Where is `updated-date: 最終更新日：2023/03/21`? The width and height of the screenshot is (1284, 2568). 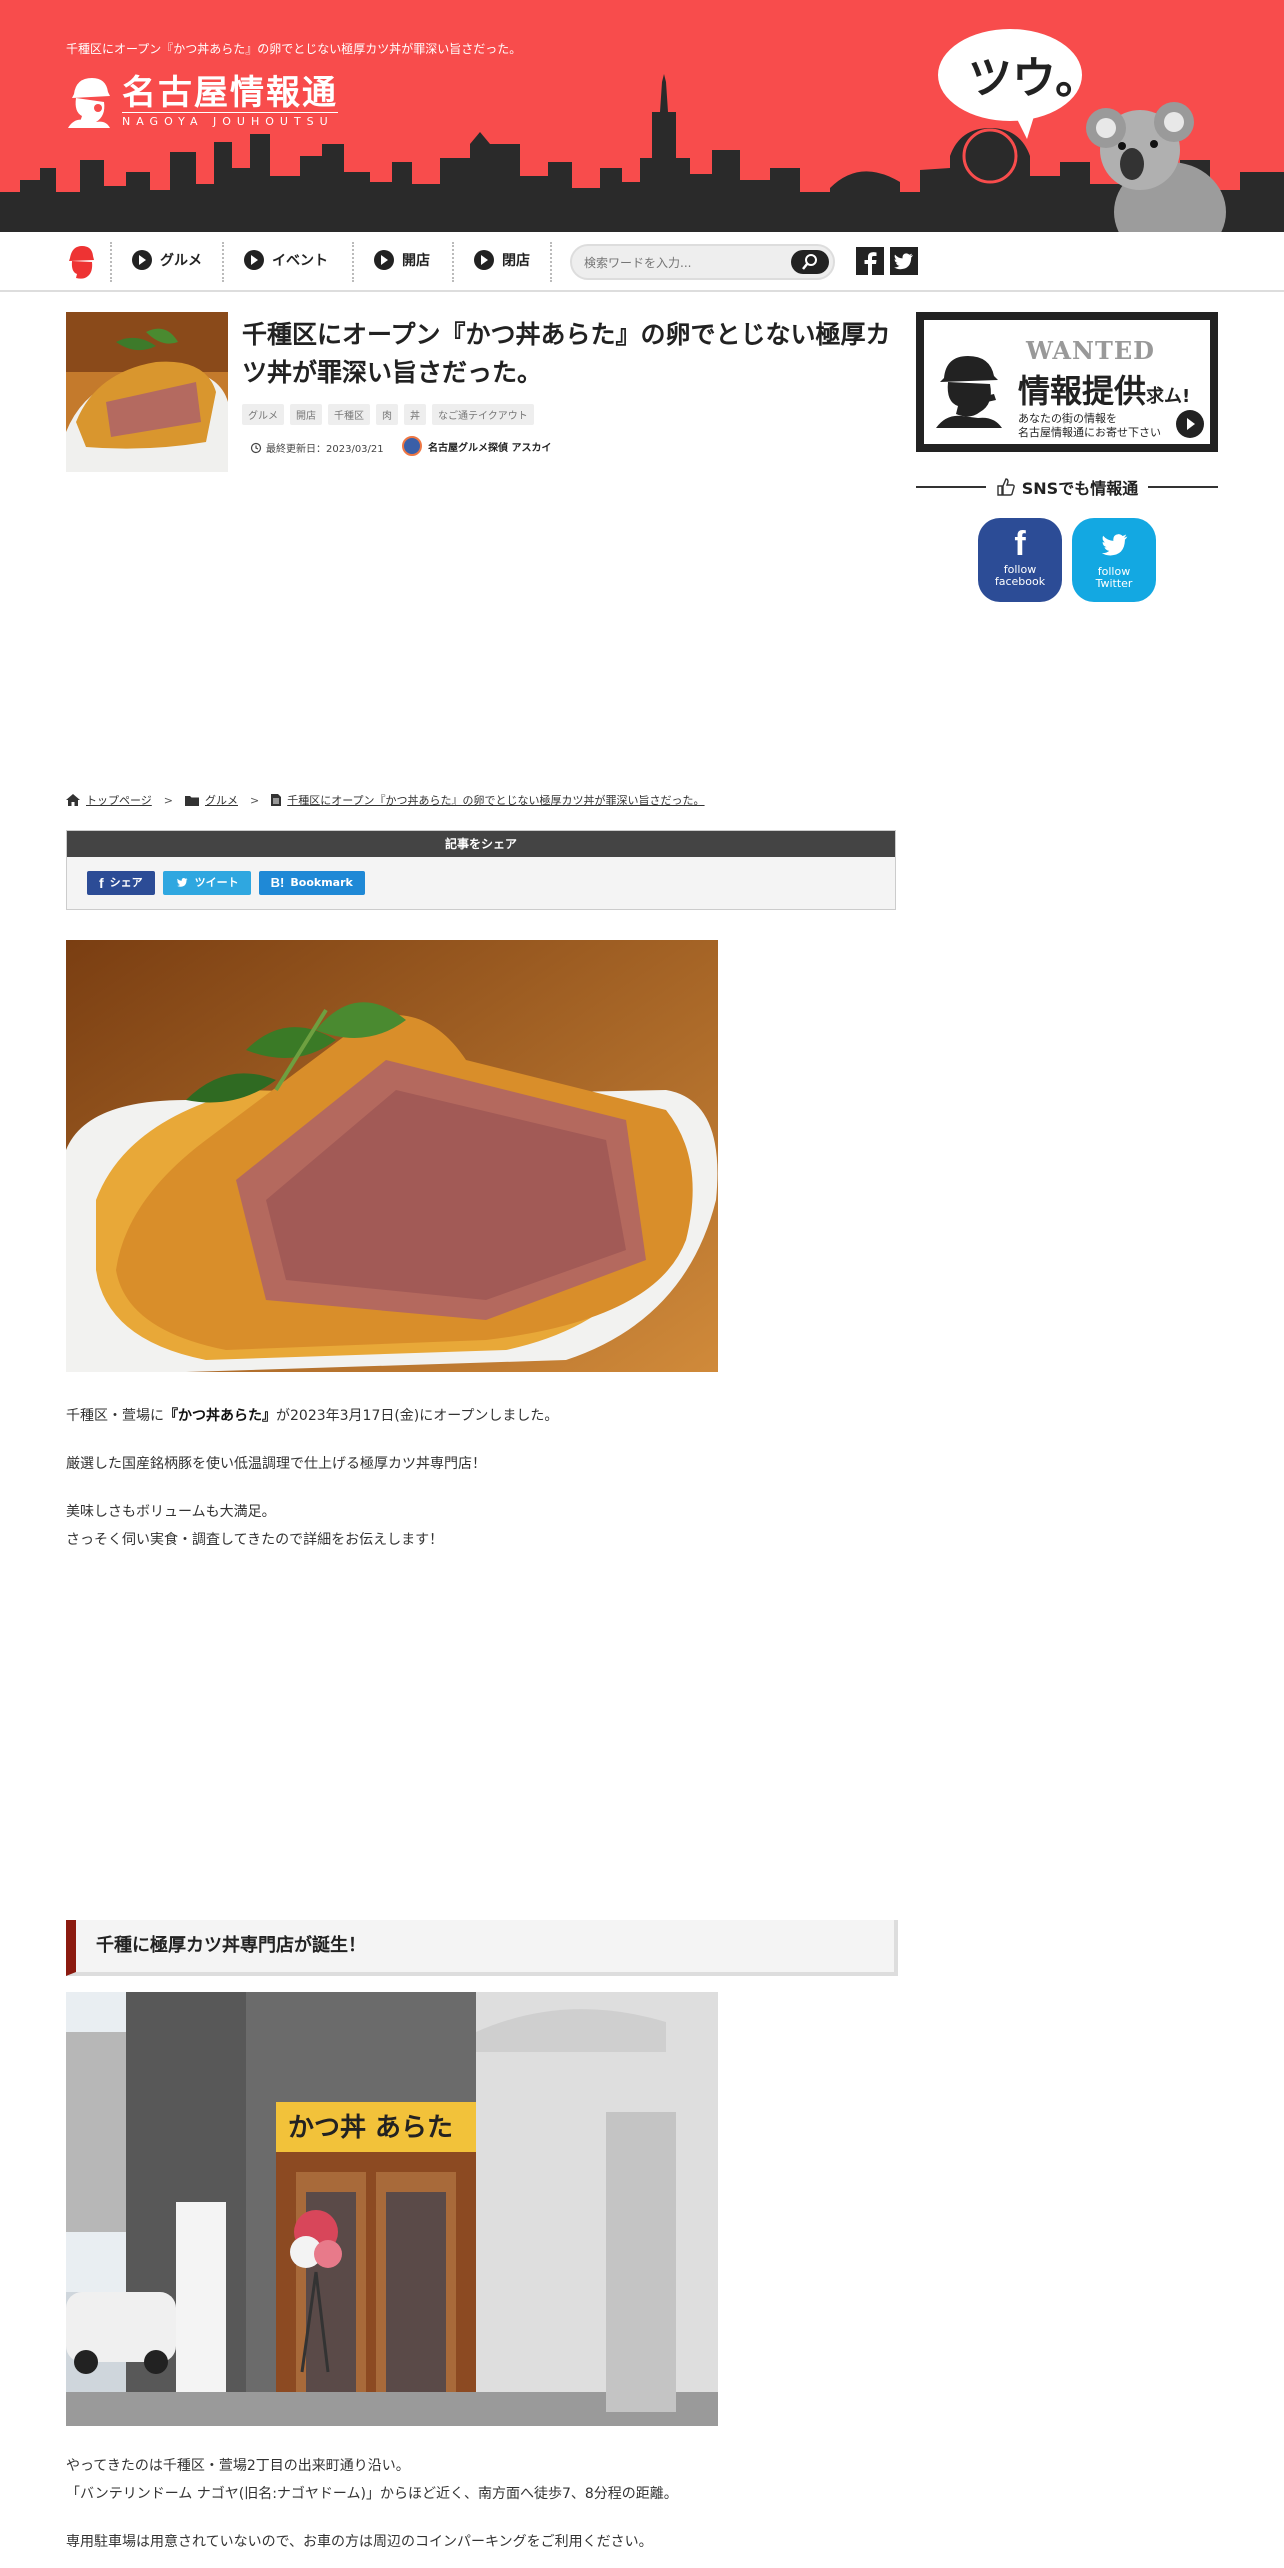 updated-date: 最終更新日：2023/03/21 is located at coordinates (317, 447).